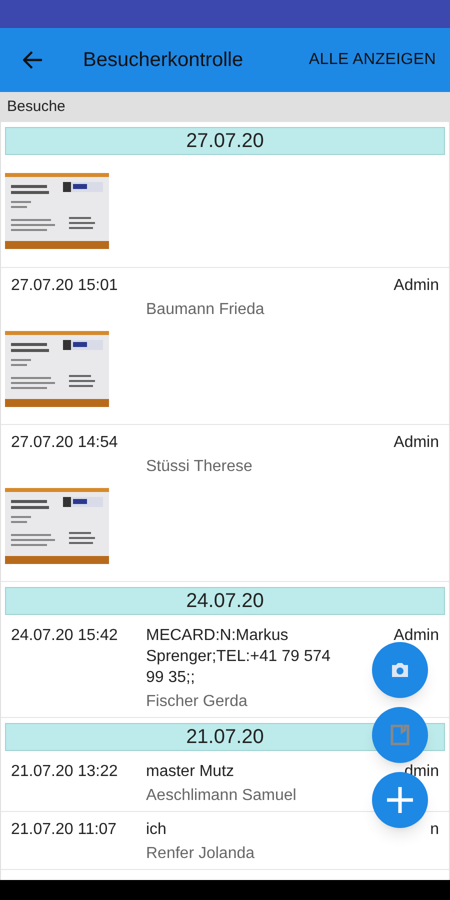 Image resolution: width=450 pixels, height=900 pixels. I want to click on camera-icon, so click(400, 670).